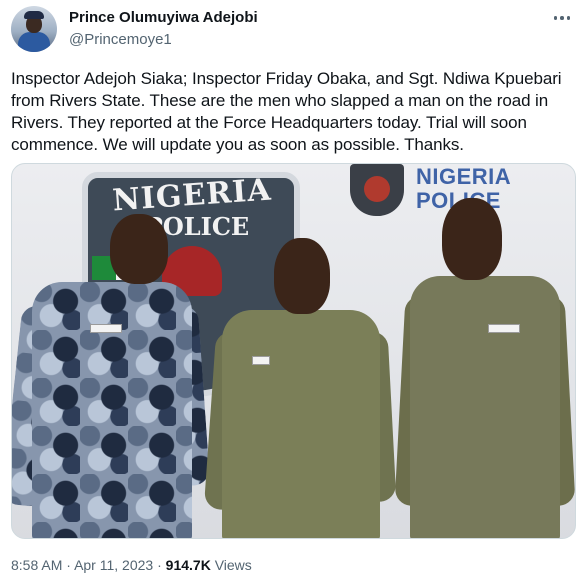 This screenshot has height=576, width=588. Describe the element at coordinates (34, 29) in the screenshot. I see `author-avatar` at that location.